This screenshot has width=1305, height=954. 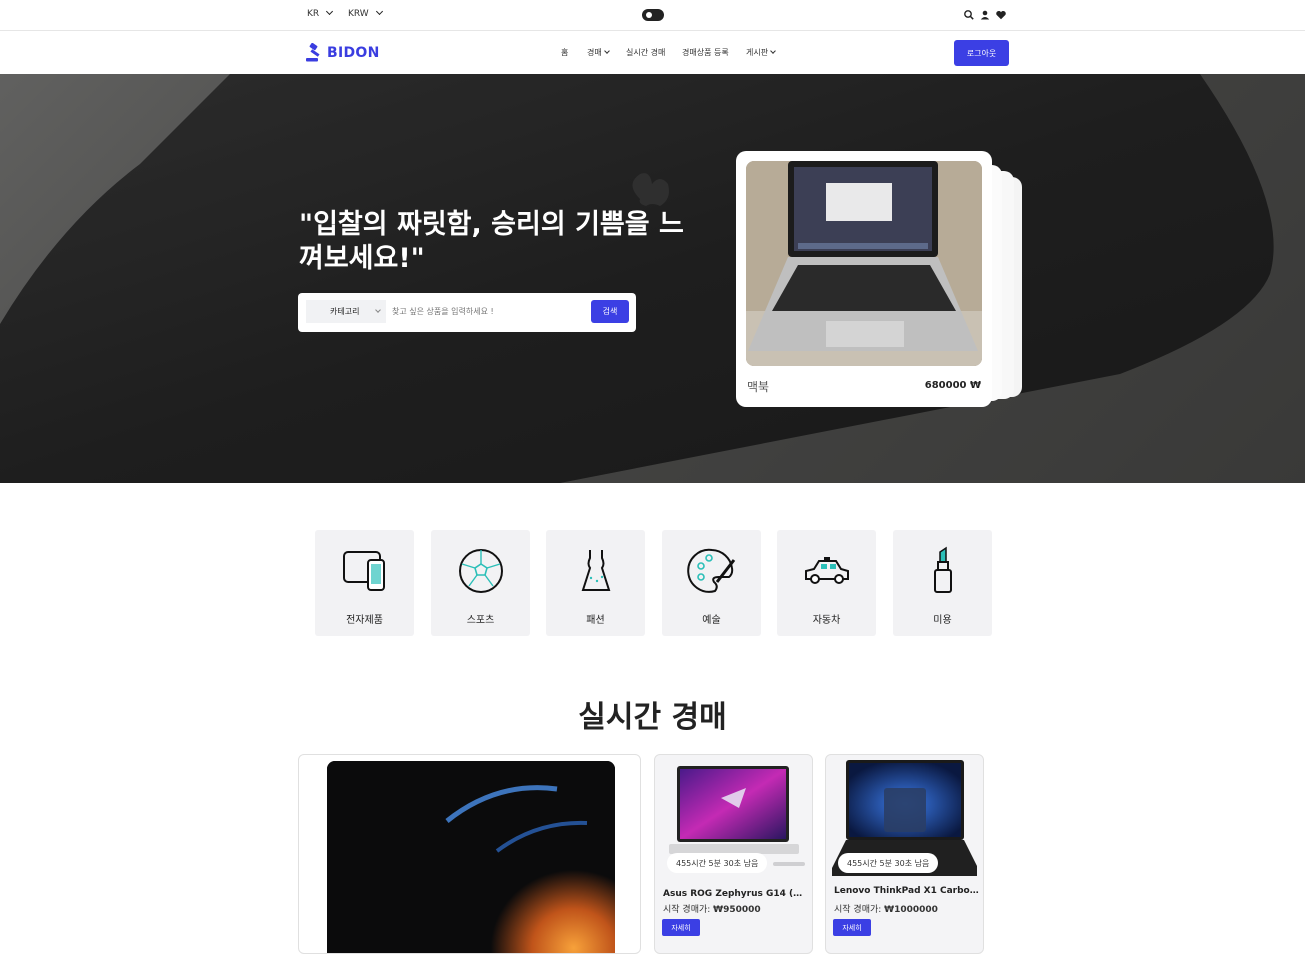 What do you see at coordinates (1001, 15) in the screenshot?
I see `heart-icon` at bounding box center [1001, 15].